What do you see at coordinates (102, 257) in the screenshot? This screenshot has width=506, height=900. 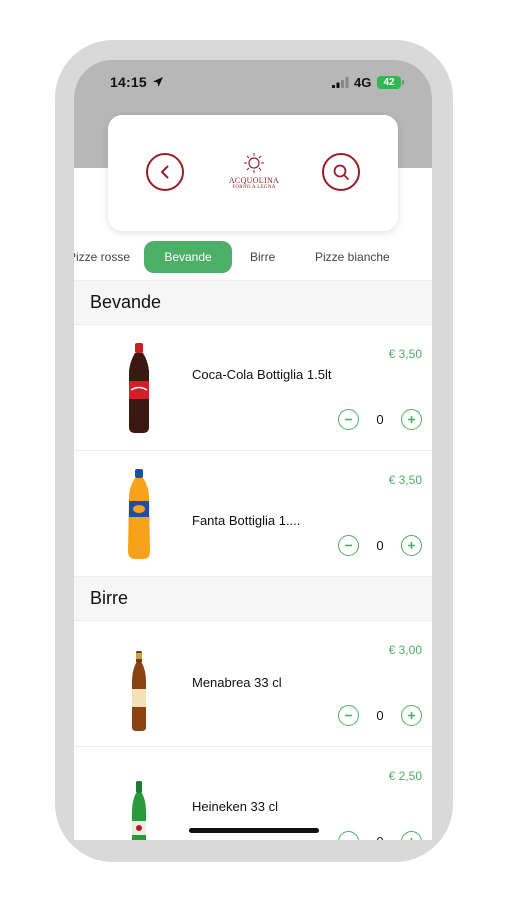 I see `tab-pizze-rosse: Pizze rosse` at bounding box center [102, 257].